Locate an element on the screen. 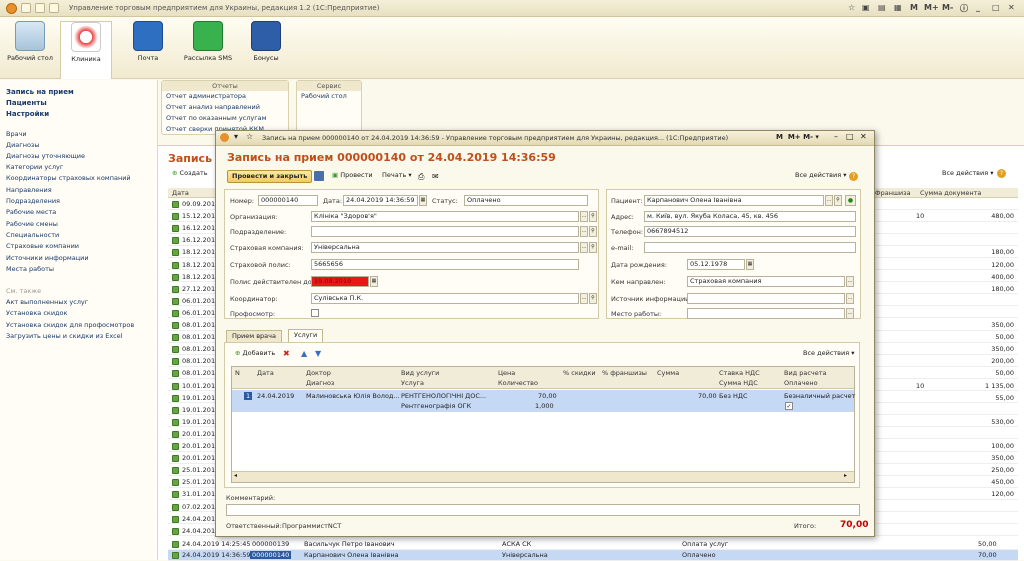 The image size is (1024, 561). report-link: Отчет администратора is located at coordinates (225, 96).